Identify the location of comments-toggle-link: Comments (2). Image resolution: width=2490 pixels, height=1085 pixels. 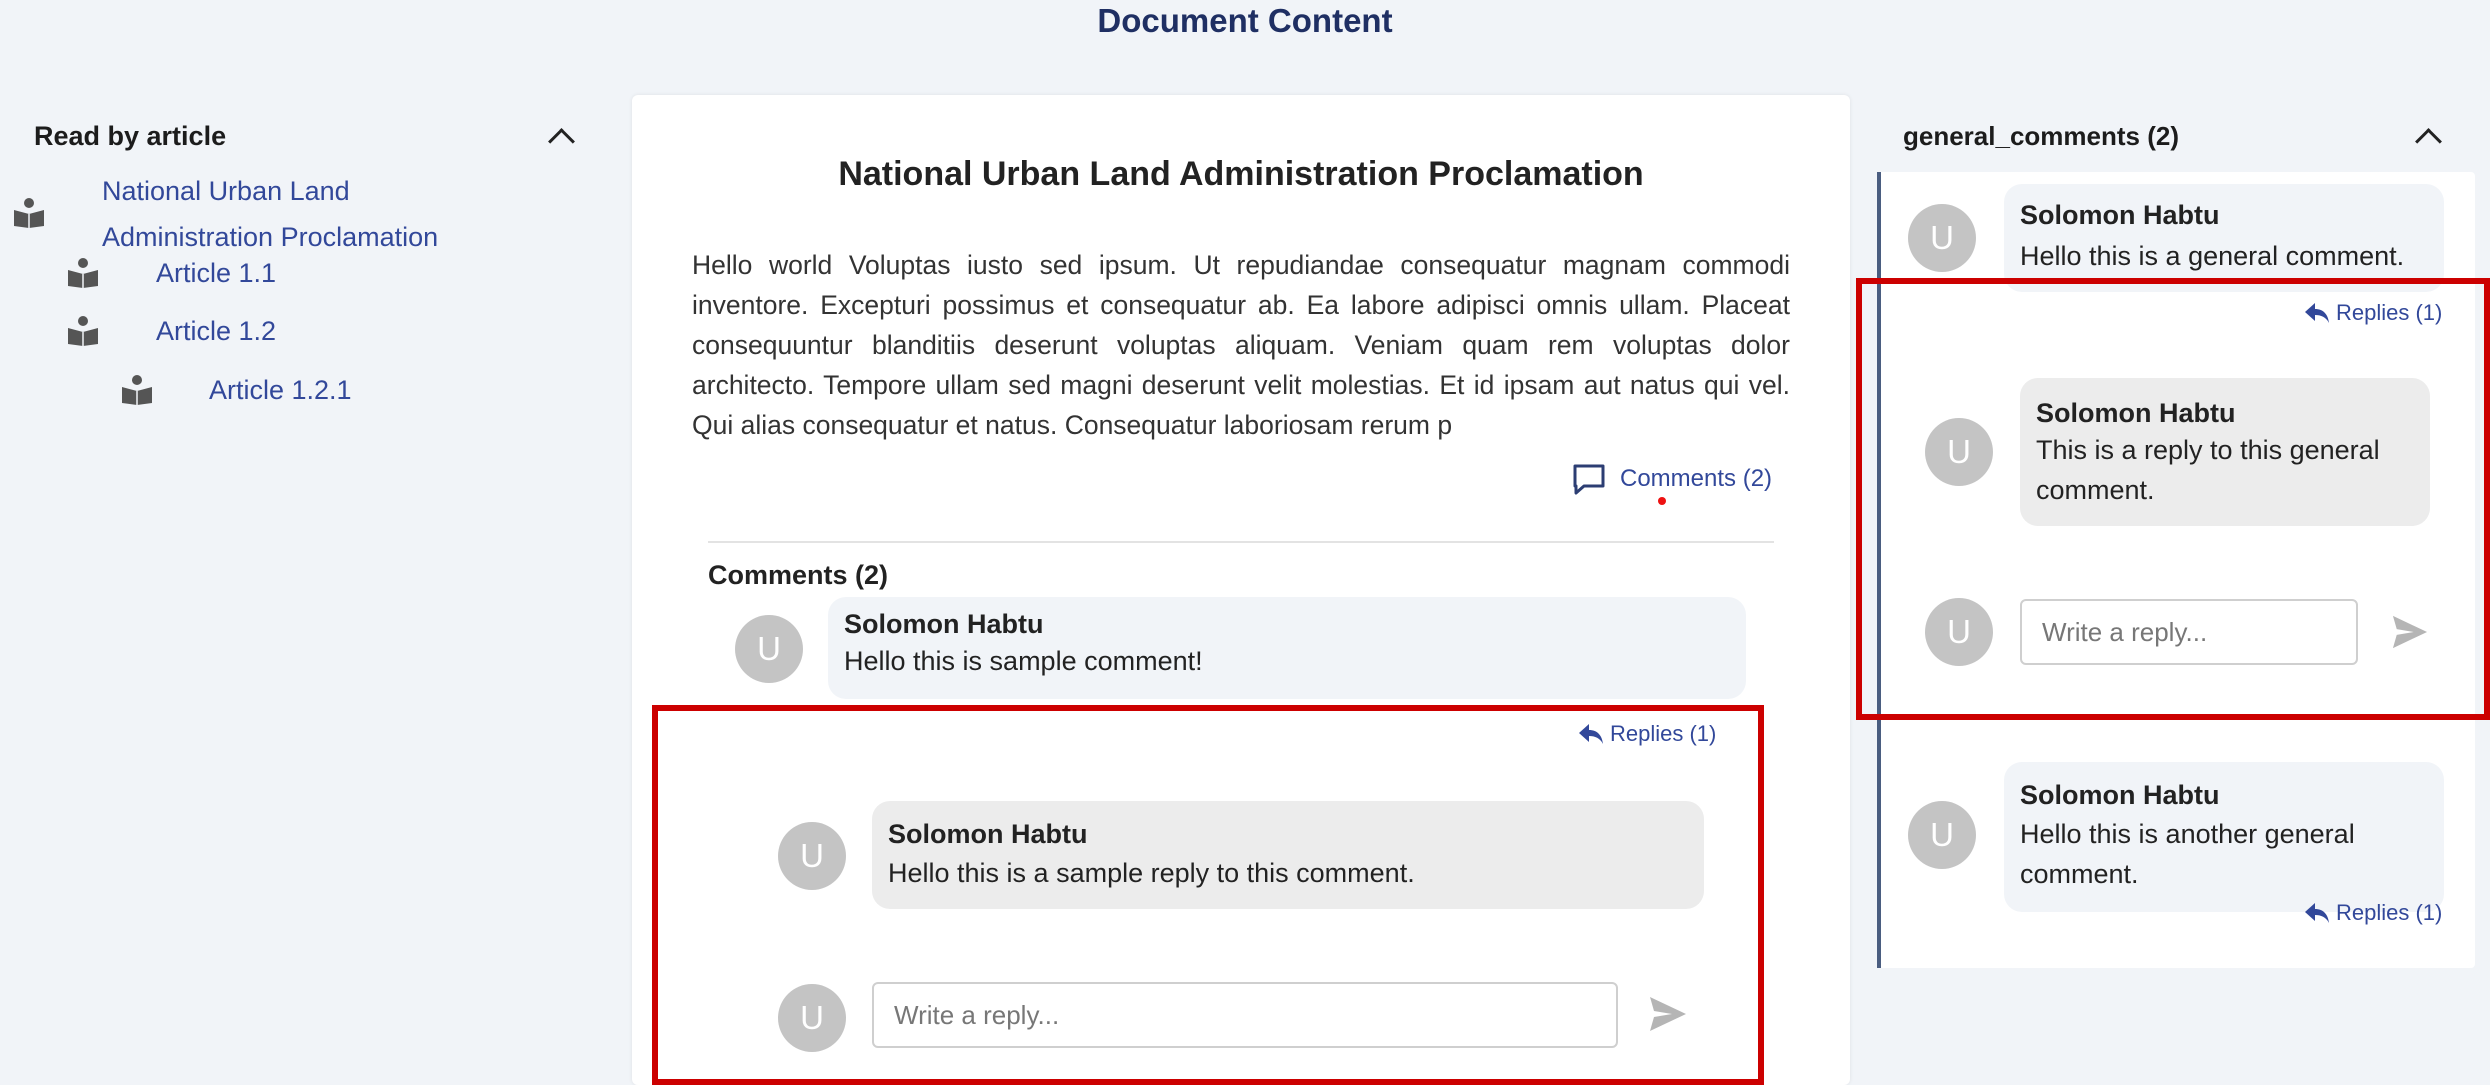
(1672, 479).